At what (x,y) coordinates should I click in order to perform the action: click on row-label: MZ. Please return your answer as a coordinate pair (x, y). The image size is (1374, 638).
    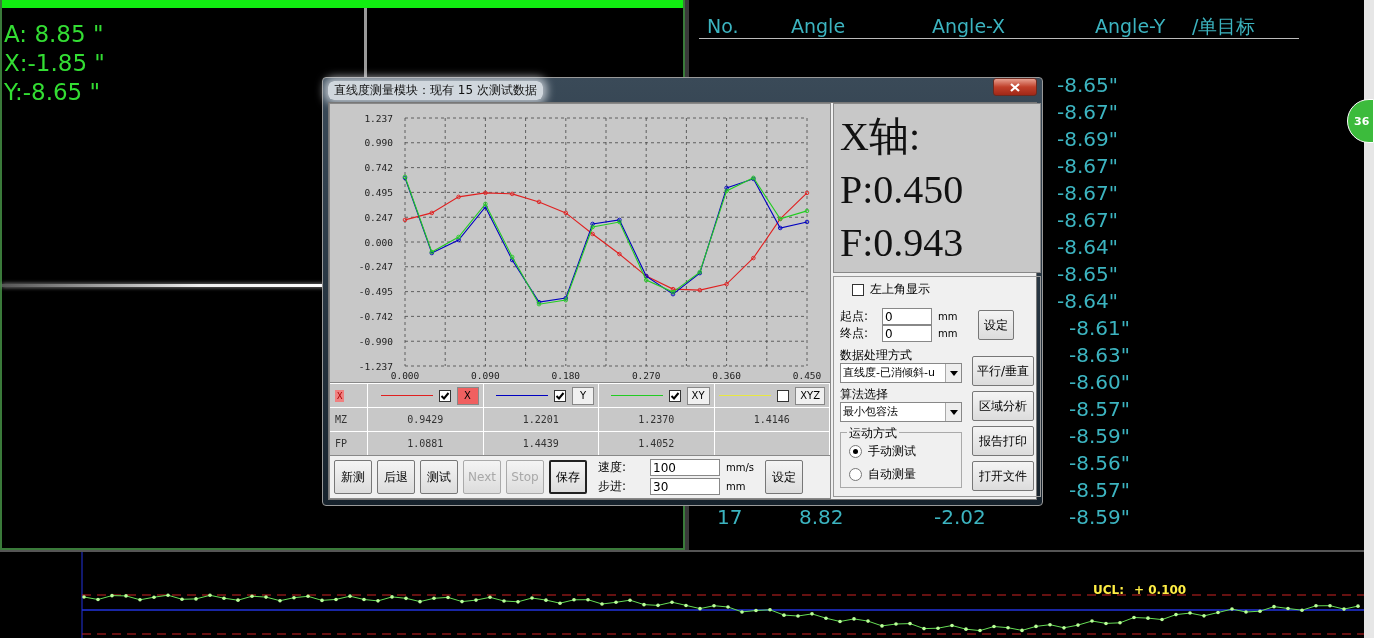
    Looking at the image, I should click on (349, 419).